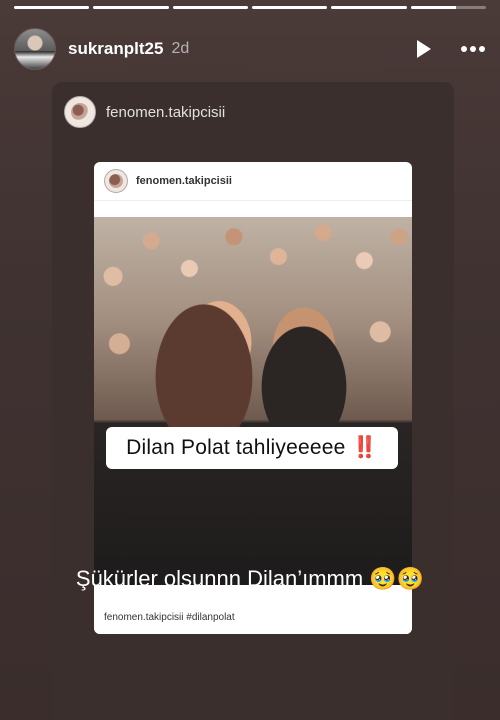 The image size is (500, 720). I want to click on more-icon, so click(473, 49).